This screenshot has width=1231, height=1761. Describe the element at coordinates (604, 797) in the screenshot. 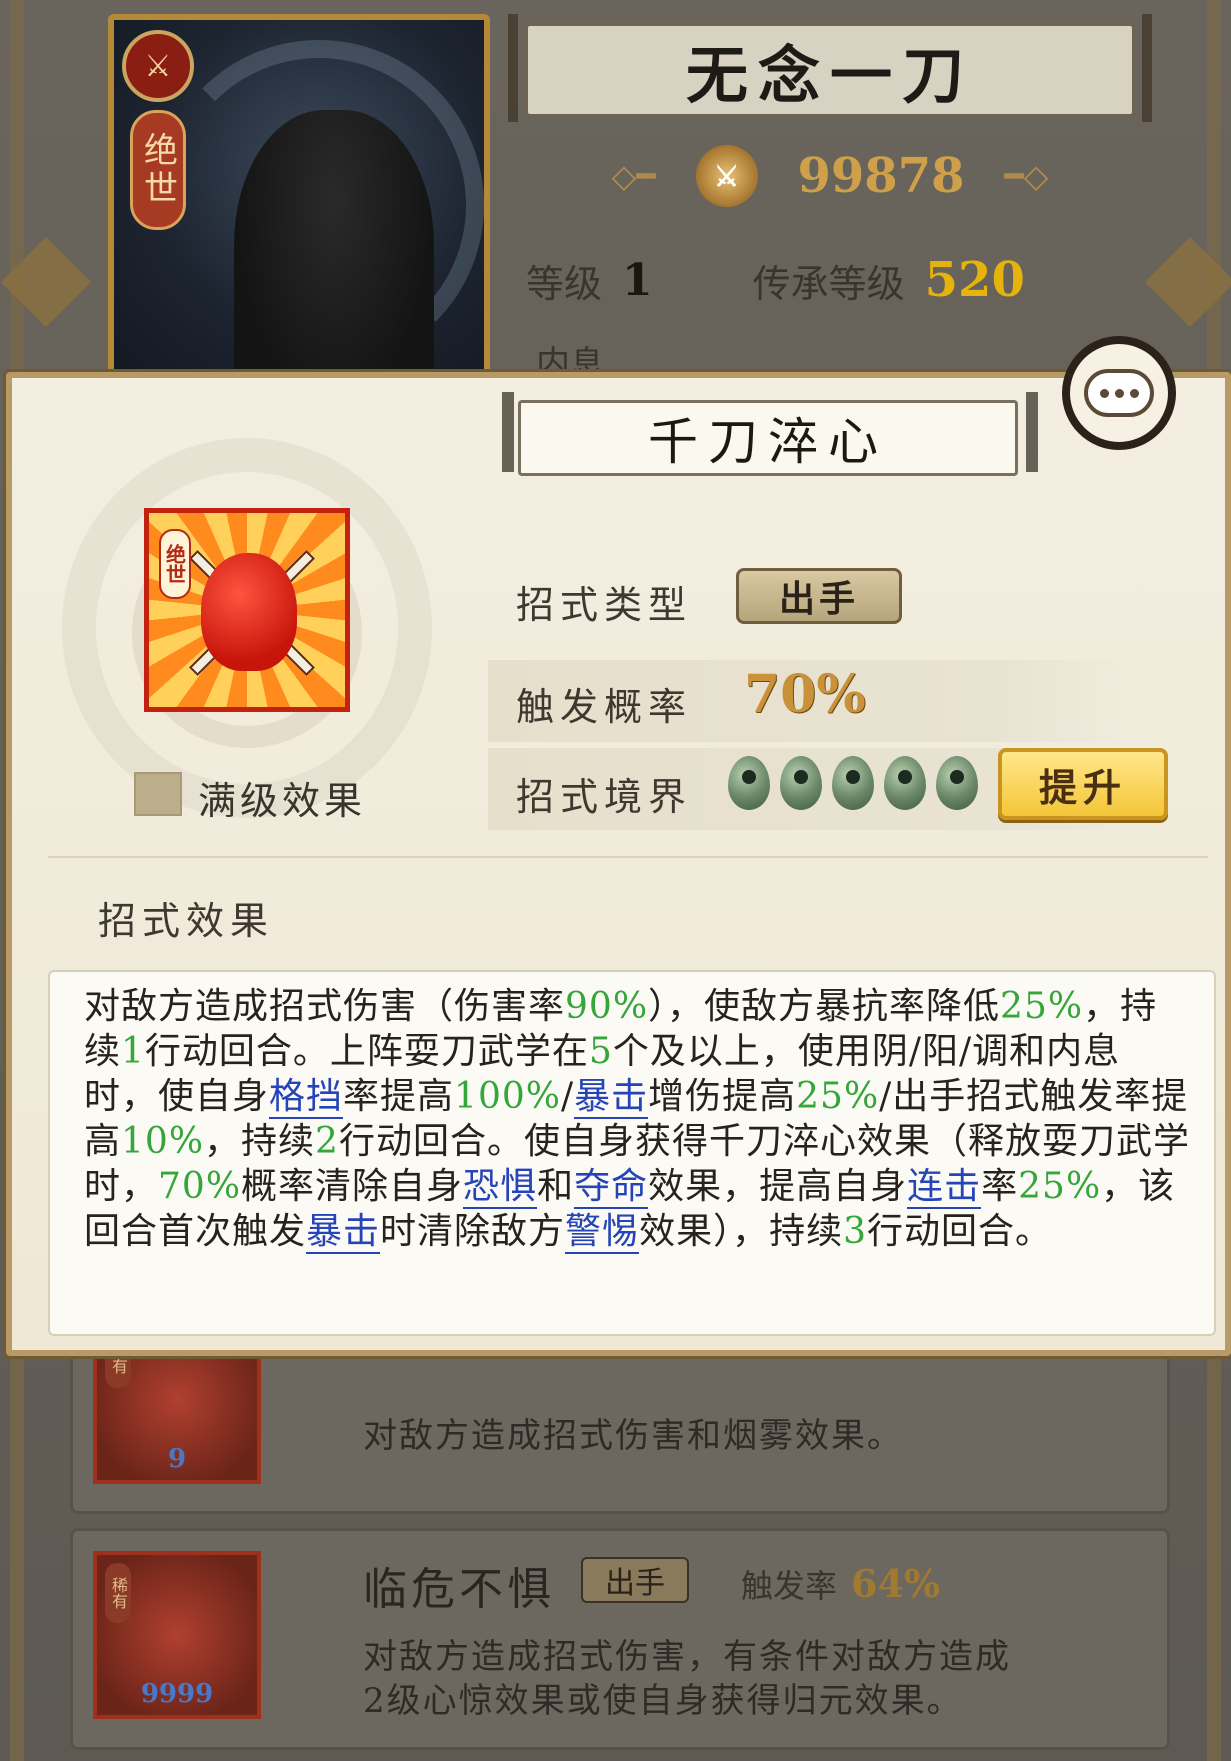

I see `realm-label: 招式境界` at that location.